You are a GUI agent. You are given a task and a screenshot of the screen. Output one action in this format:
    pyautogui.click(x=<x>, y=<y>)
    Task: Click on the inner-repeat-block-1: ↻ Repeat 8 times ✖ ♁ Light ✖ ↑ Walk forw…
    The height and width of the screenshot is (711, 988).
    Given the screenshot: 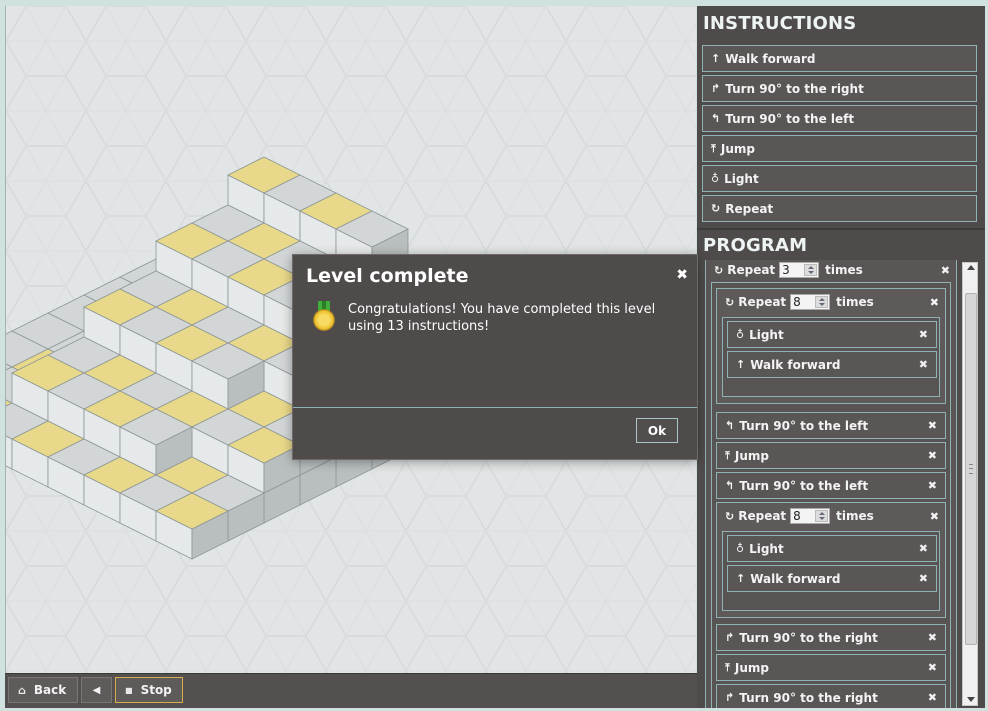 What is the action you would take?
    pyautogui.click(x=831, y=346)
    